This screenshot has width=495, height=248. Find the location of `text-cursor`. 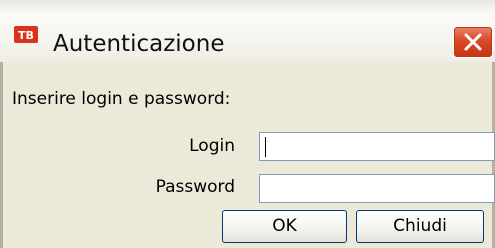

text-cursor is located at coordinates (265, 147).